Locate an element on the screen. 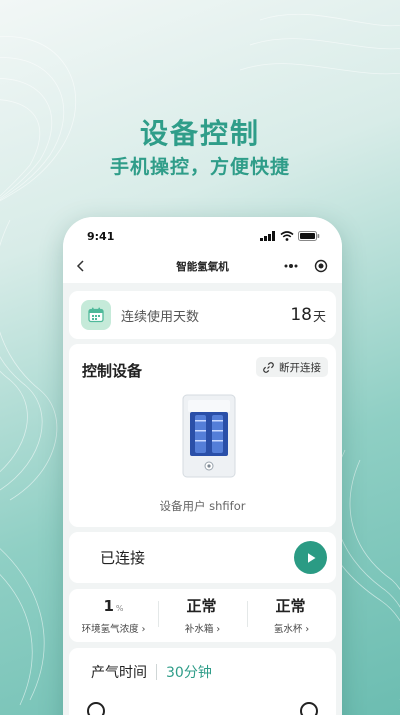  usage-days-value: 18 is located at coordinates (301, 315).